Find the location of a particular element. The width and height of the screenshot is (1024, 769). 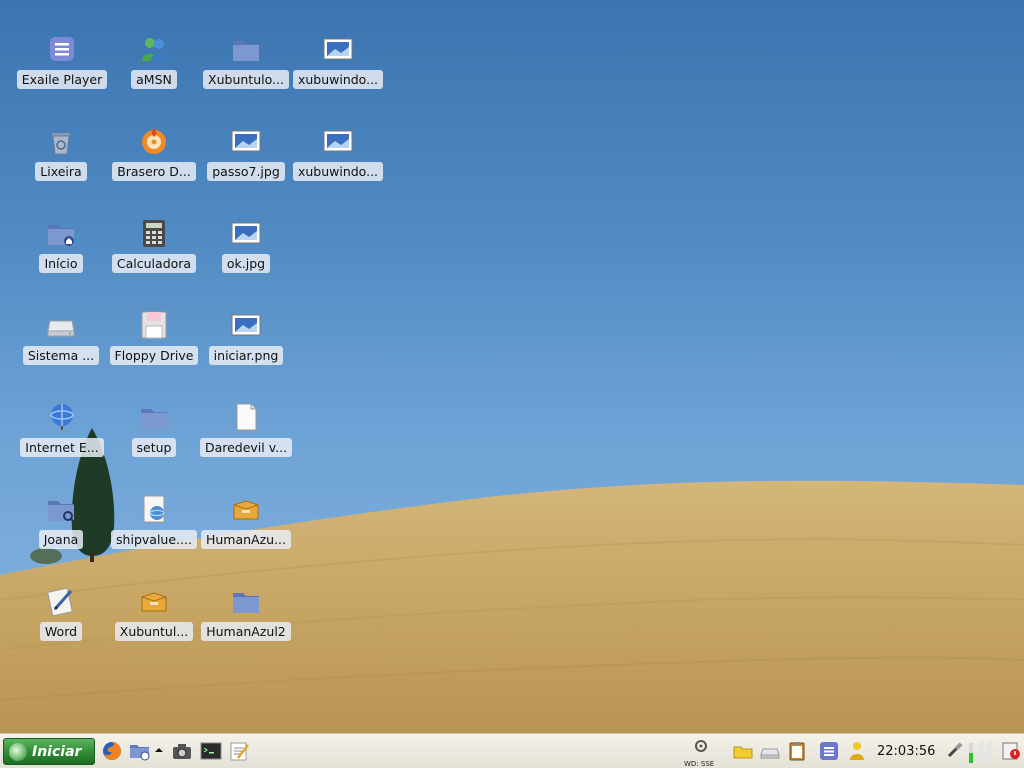

desktop-icon-passo7: passo7.jpg is located at coordinates (246, 144).